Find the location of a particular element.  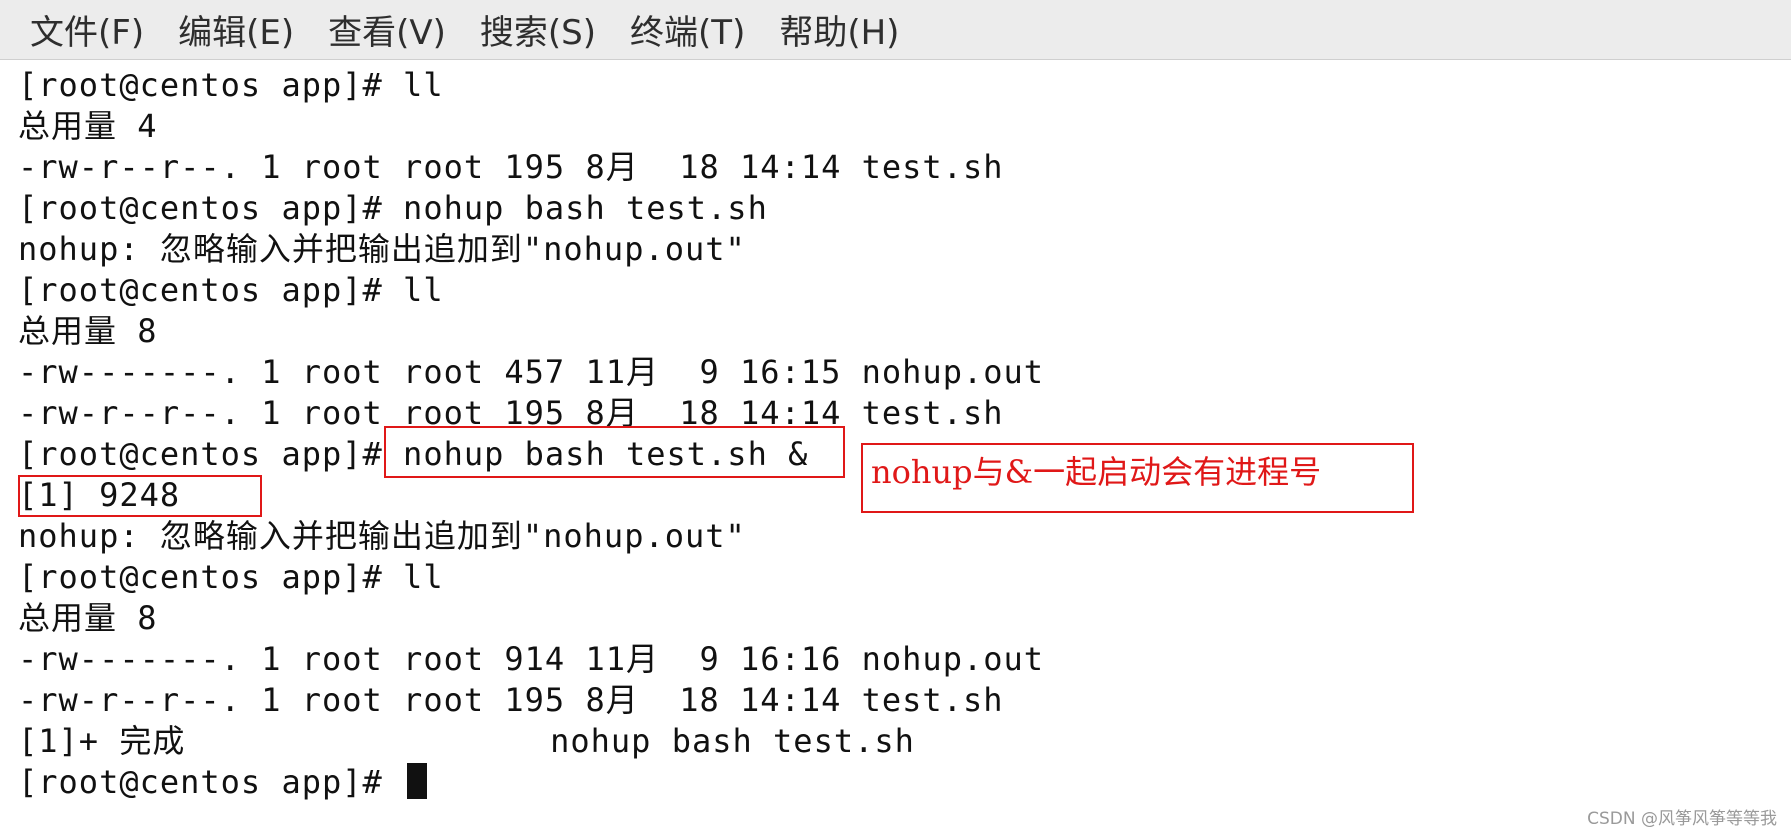

command-highlight-box is located at coordinates (614, 452).